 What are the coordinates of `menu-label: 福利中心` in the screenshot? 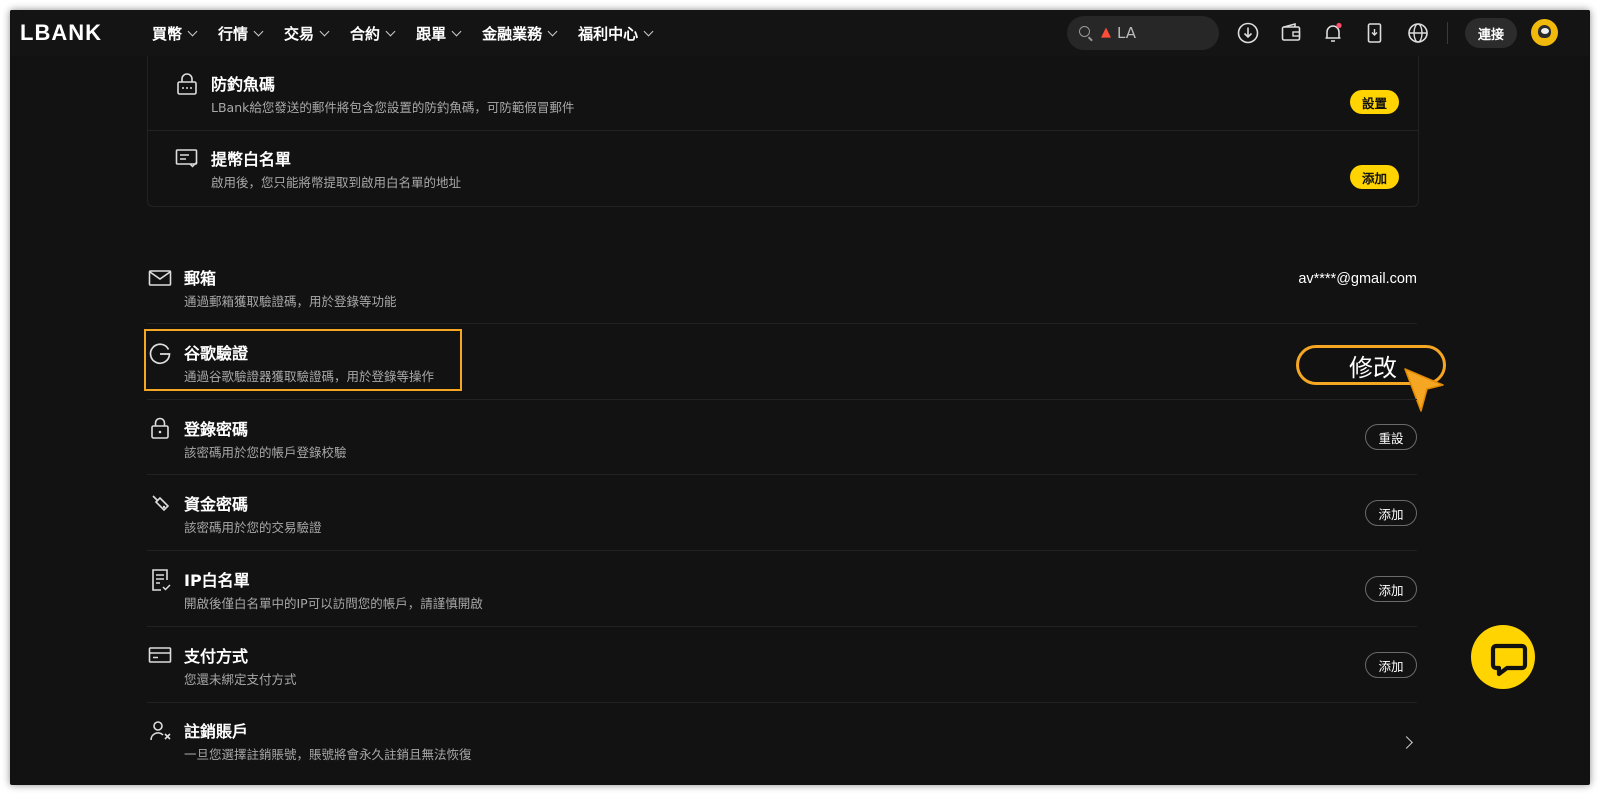 It's located at (608, 33).